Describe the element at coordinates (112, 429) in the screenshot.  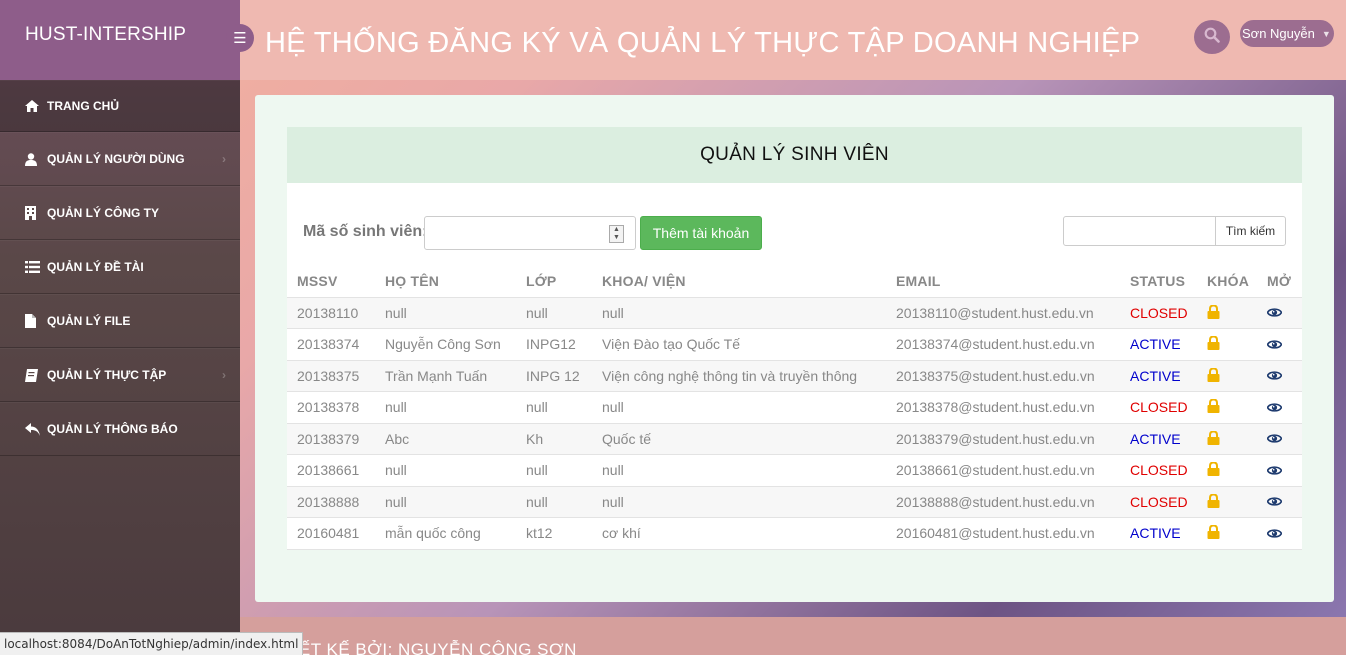
I see `sidebar-item-label: QUẢN LÝ THÔNG BÁO` at that location.